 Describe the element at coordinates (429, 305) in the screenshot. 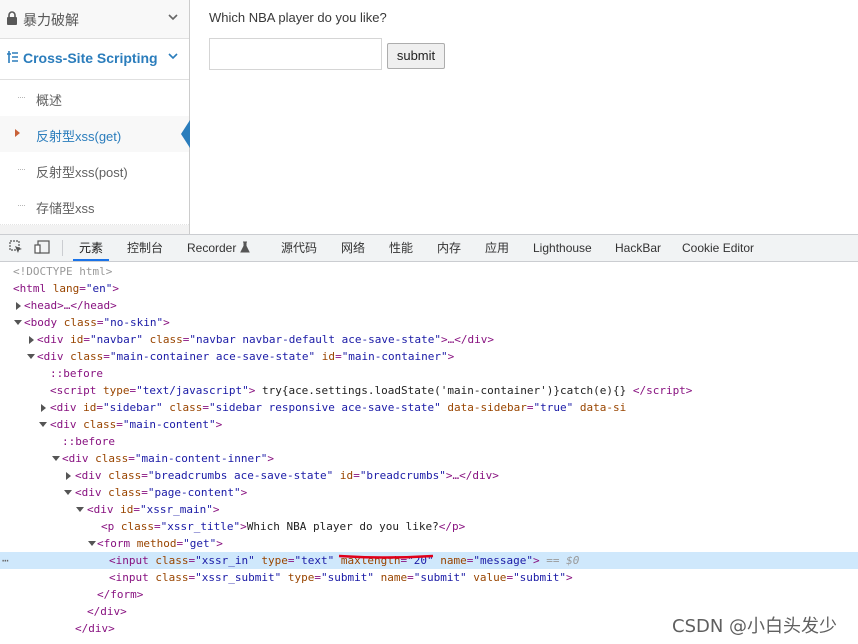

I see `dom-node: <head>…</head>` at that location.